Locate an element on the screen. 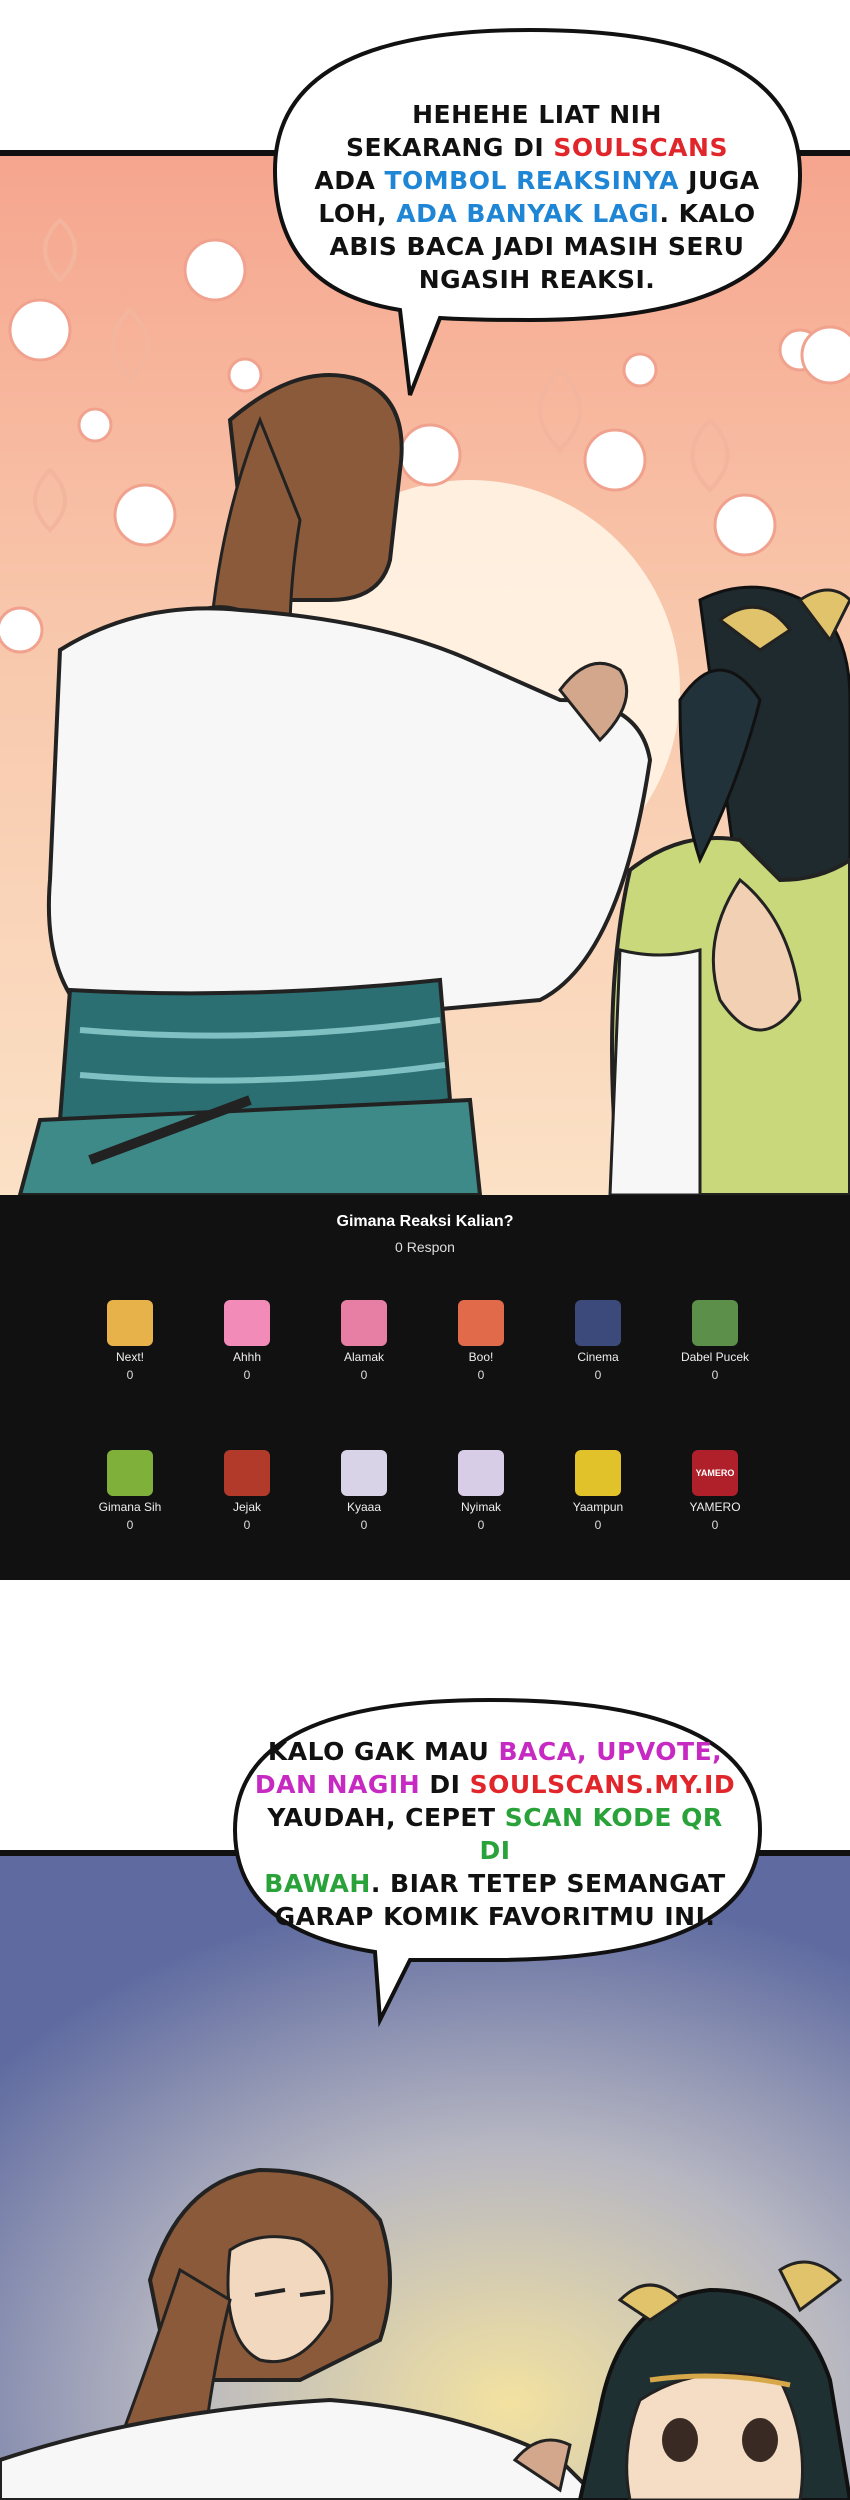  bubble-line: ABIS BACA JADI MASIH SERU is located at coordinates (537, 246).